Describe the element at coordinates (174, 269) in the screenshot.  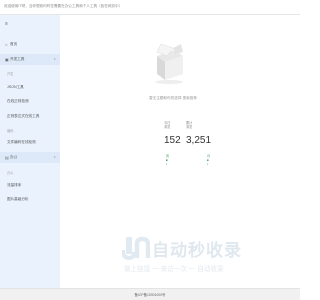
I see `watermark-subtitle: 做上链接 一 来访一次 一 自动收录` at that location.